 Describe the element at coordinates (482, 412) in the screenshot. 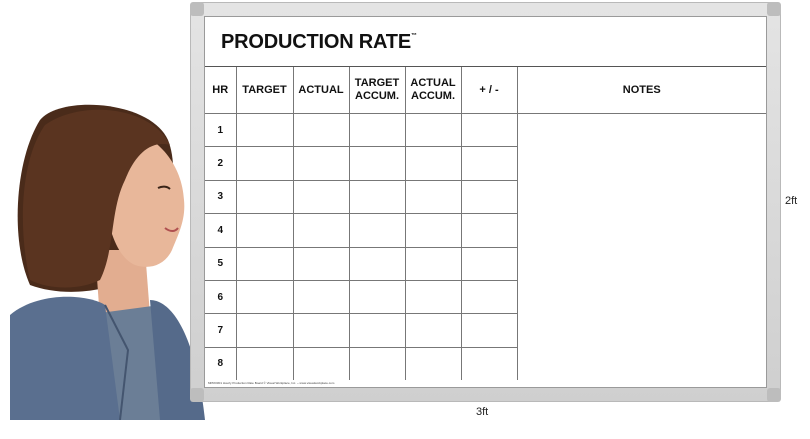

I see `width-dimension-label: 3ft` at that location.